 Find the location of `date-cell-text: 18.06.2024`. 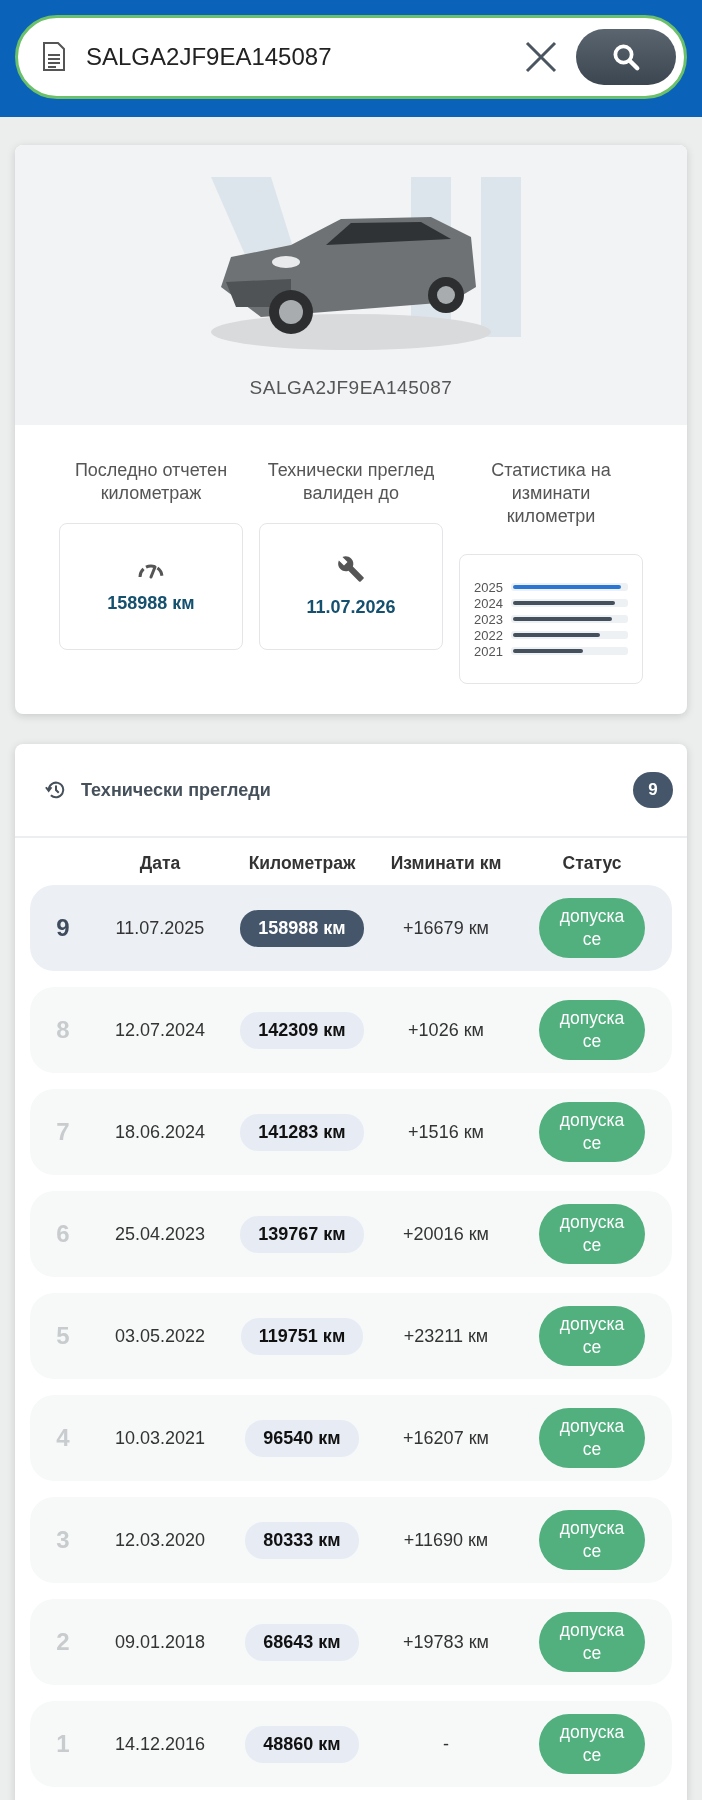

date-cell-text: 18.06.2024 is located at coordinates (160, 1132).